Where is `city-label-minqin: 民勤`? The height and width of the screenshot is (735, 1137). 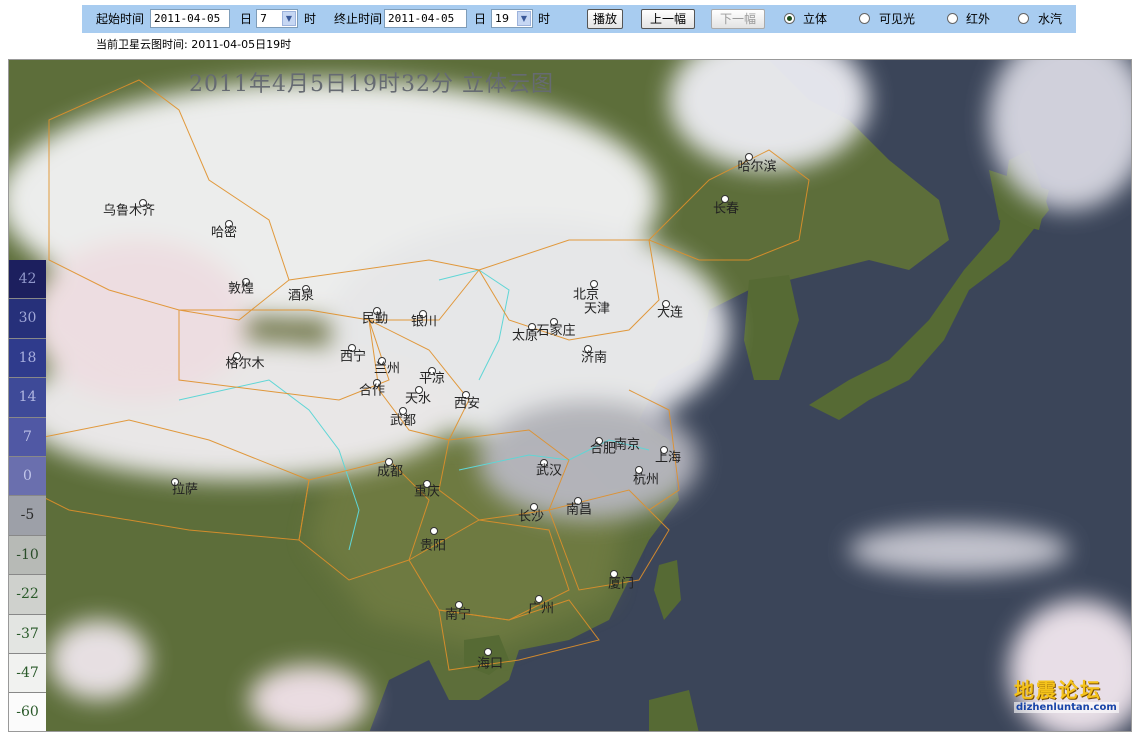 city-label-minqin: 民勤 is located at coordinates (375, 319).